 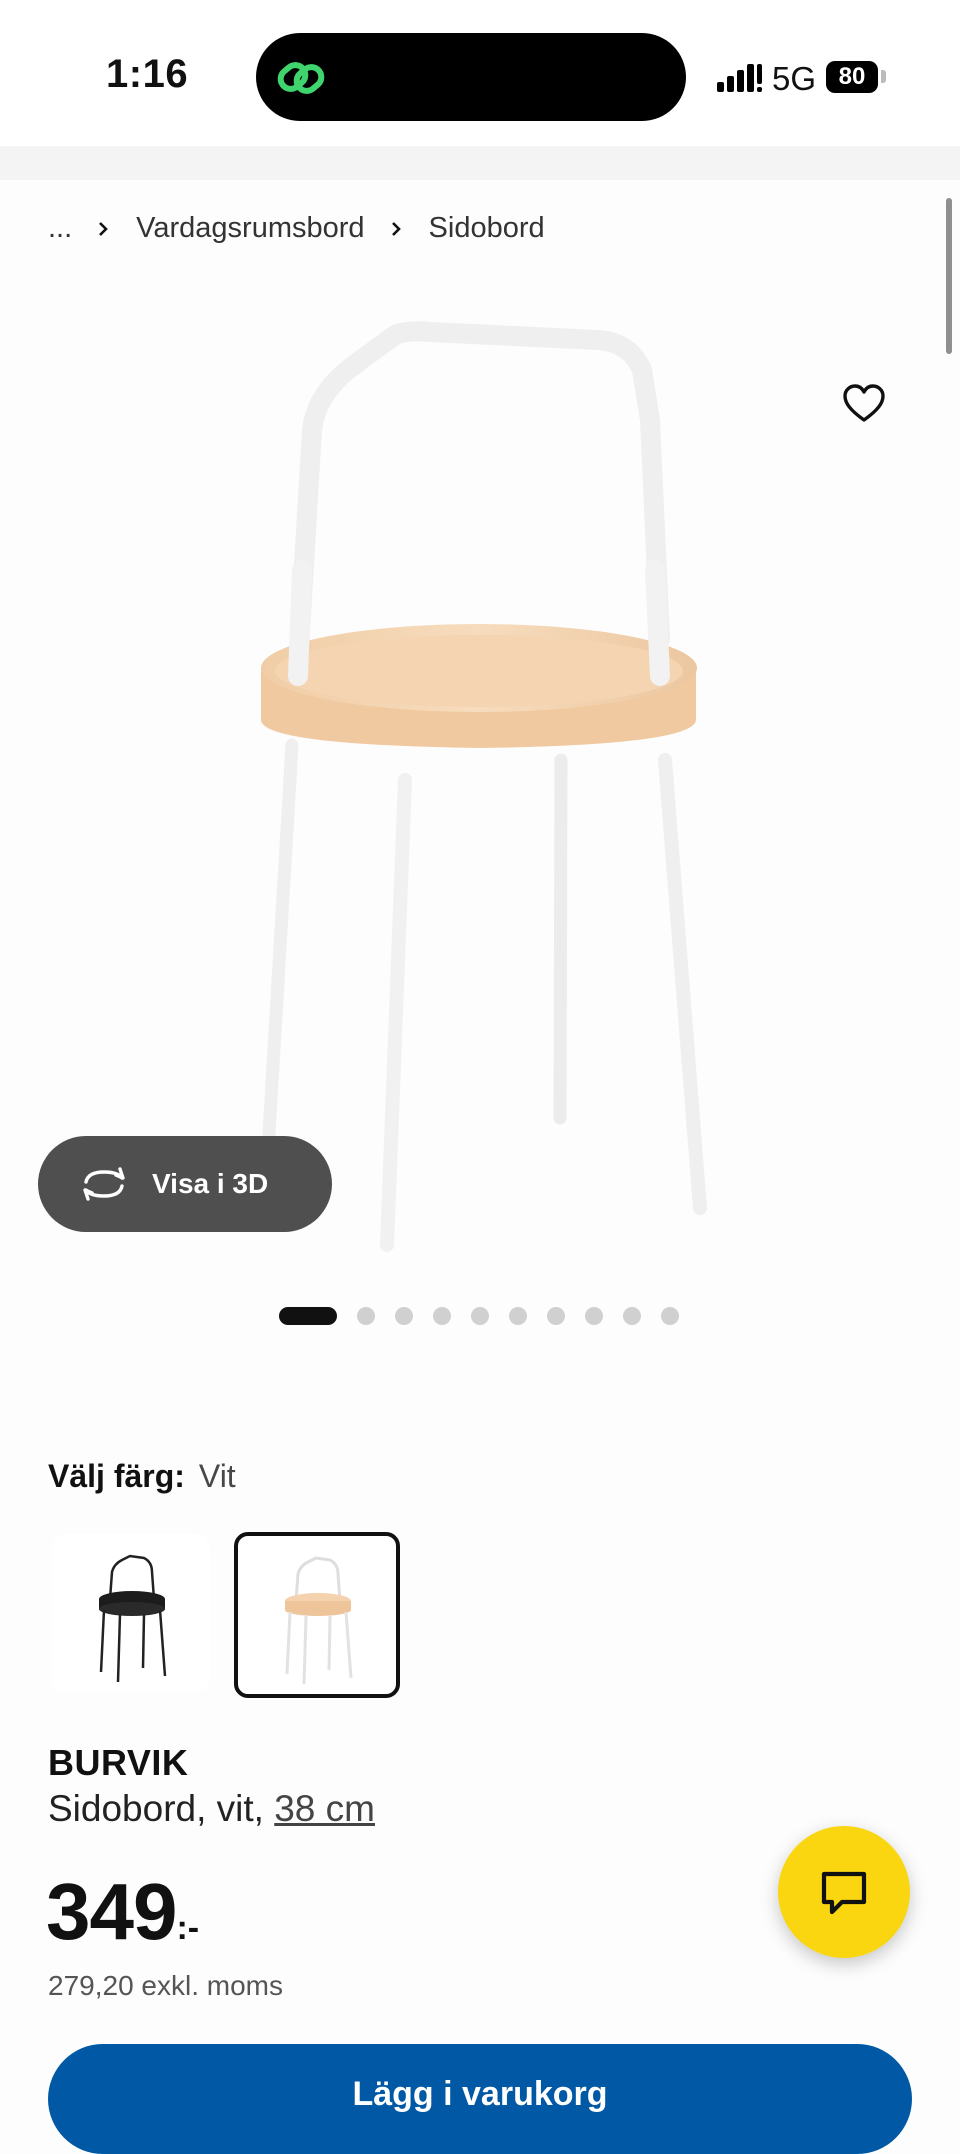 I want to click on cellular-signal-icon, so click(x=739, y=78).